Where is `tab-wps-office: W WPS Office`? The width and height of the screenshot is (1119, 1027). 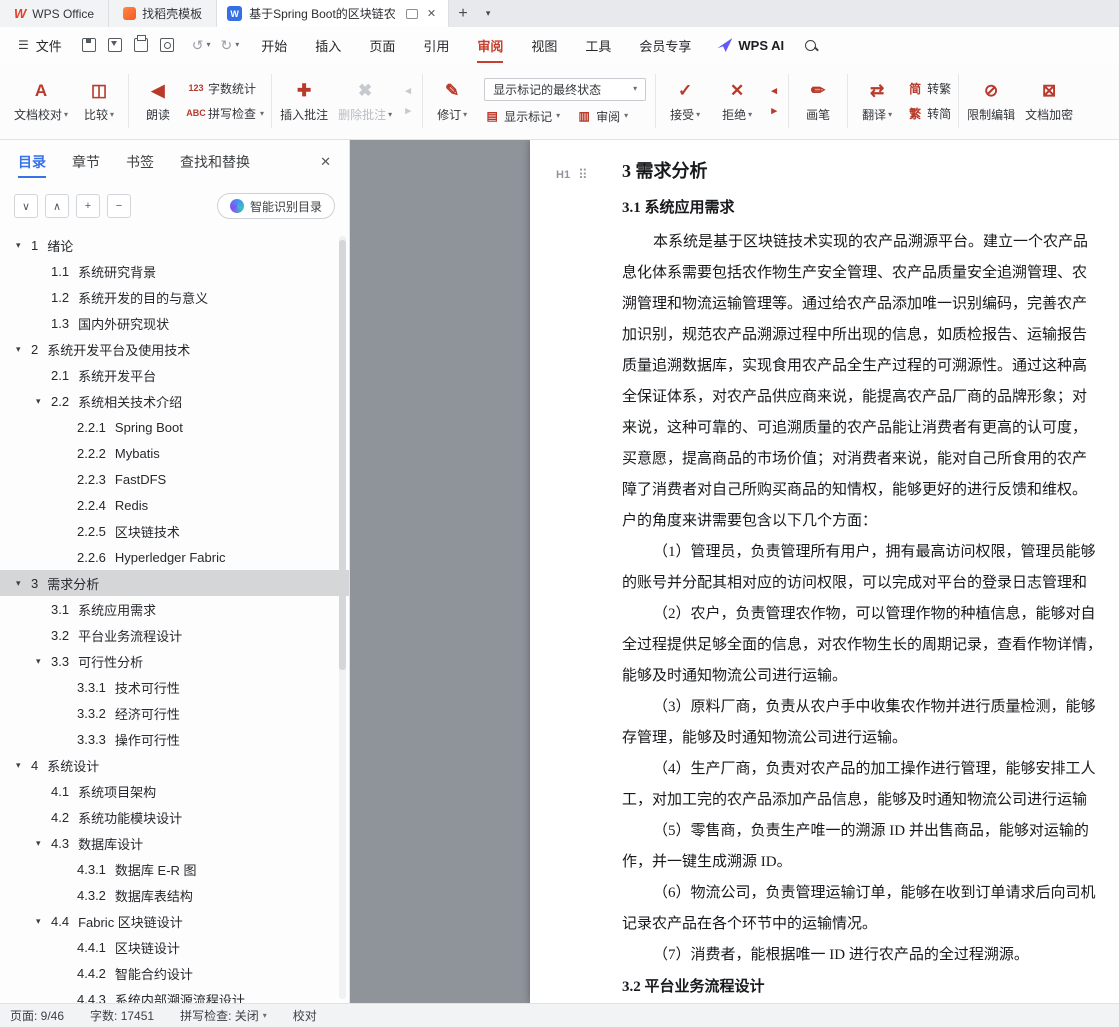
tab-wps-office: W WPS Office is located at coordinates (55, 13).